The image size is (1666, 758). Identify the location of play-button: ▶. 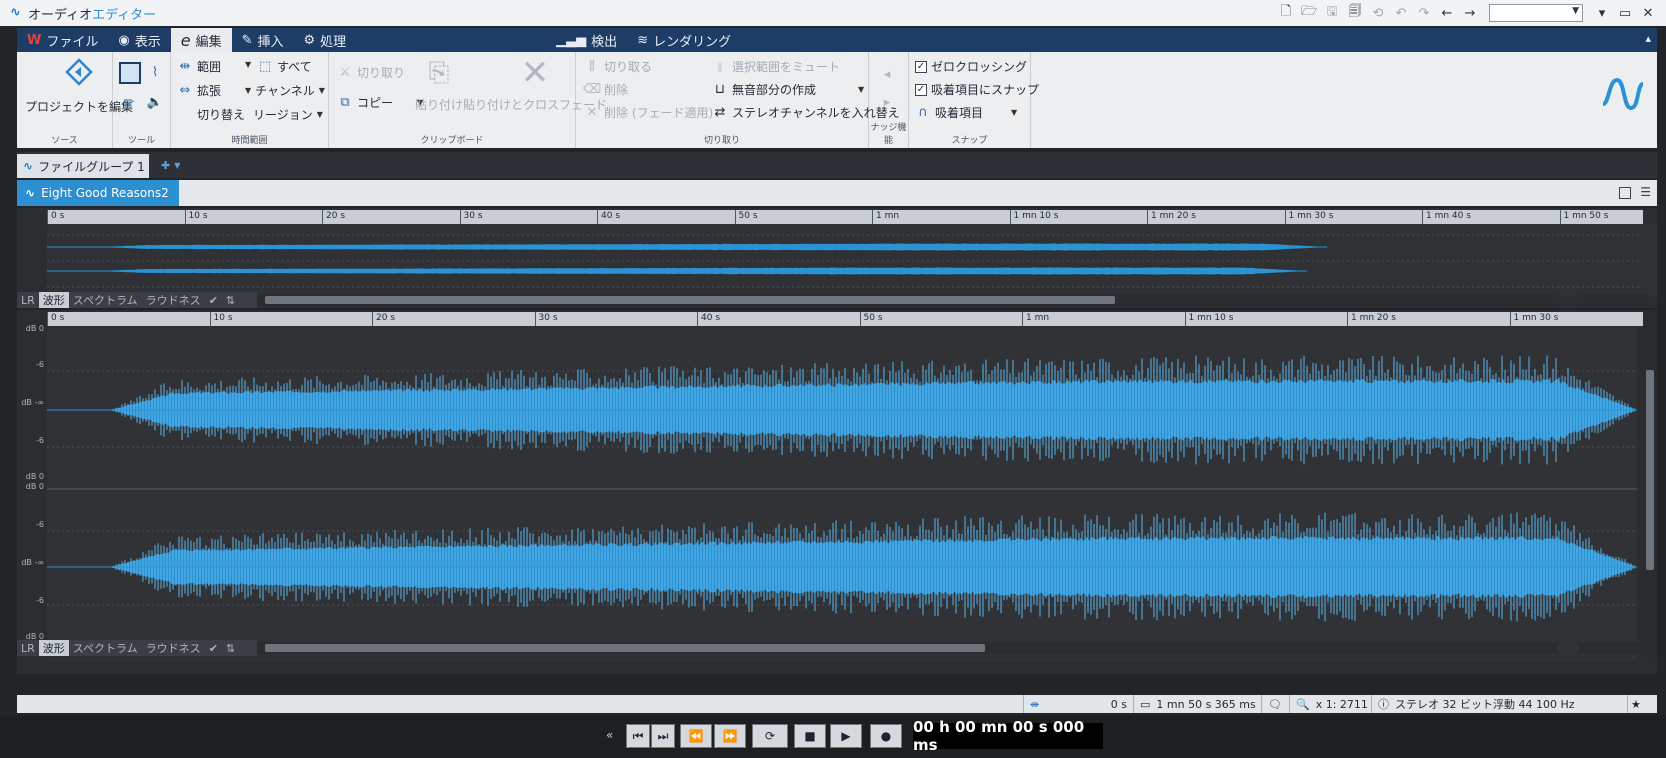
(846, 736).